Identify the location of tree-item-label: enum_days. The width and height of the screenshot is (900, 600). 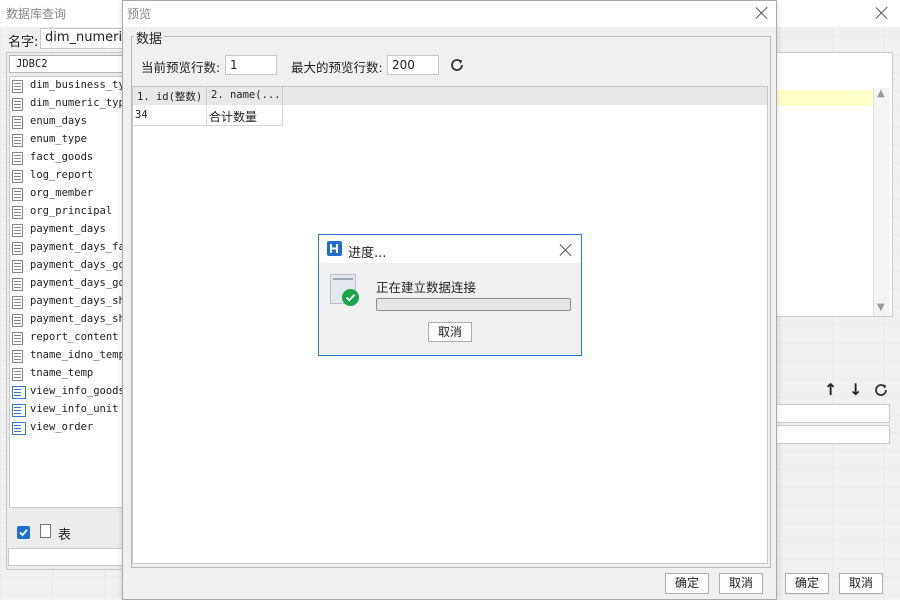
(58, 121).